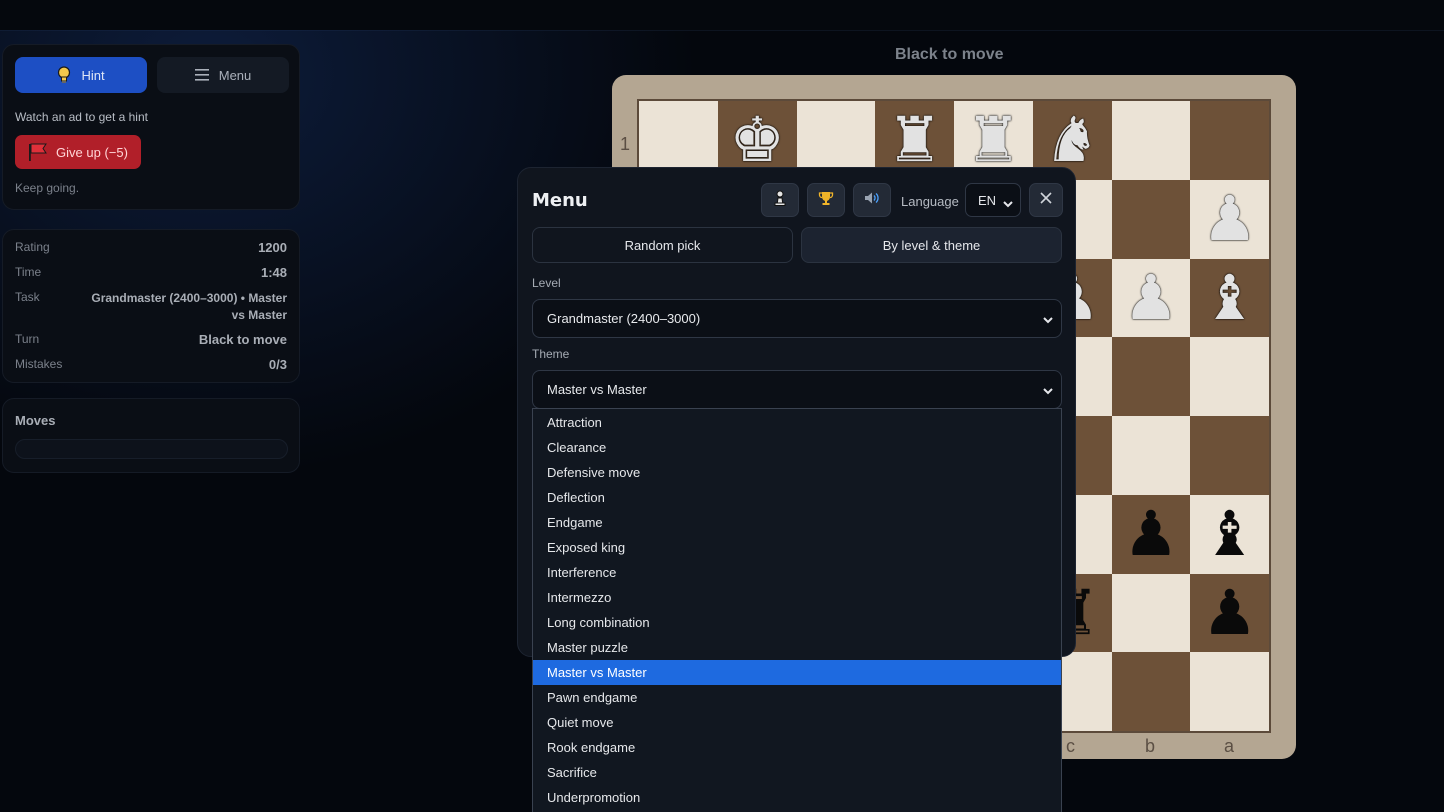  Describe the element at coordinates (722, 15) in the screenshot. I see `top-bar` at that location.